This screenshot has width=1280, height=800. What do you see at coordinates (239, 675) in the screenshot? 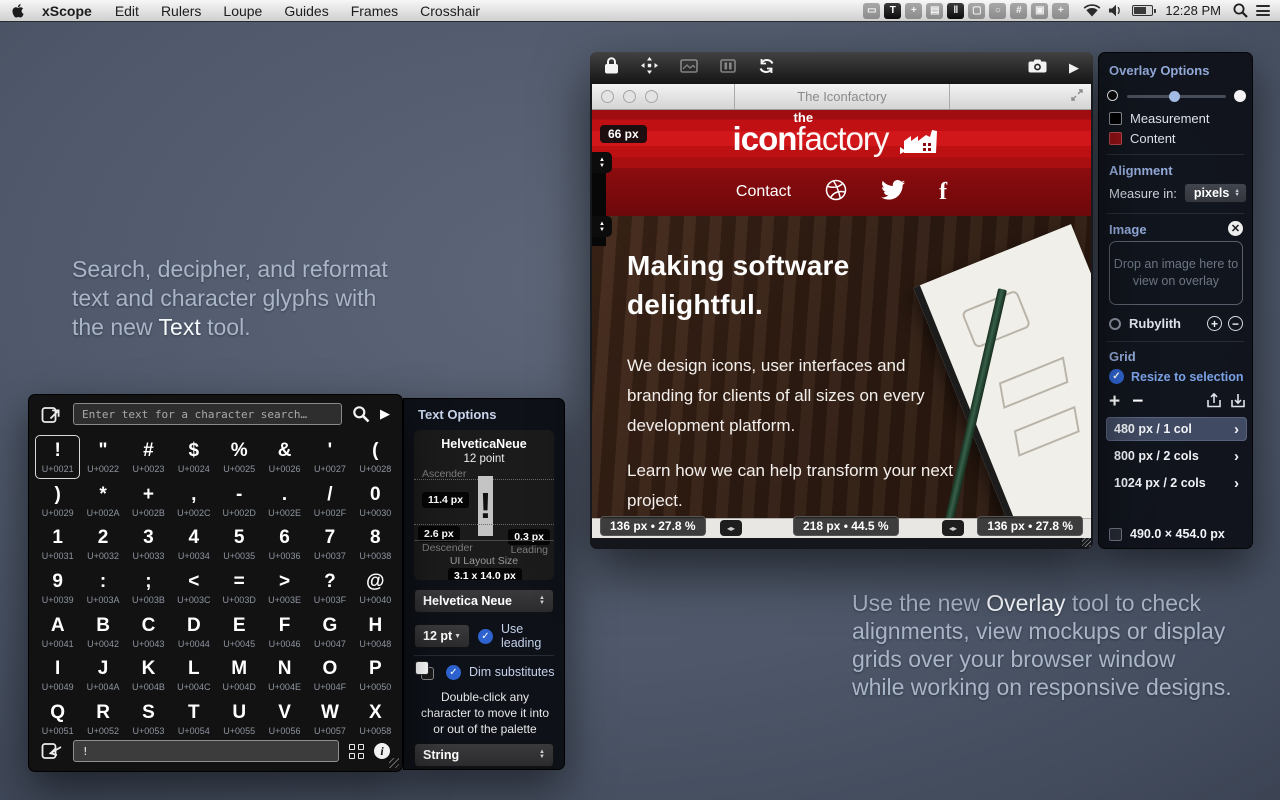
I see `character-cell: M U+004D` at bounding box center [239, 675].